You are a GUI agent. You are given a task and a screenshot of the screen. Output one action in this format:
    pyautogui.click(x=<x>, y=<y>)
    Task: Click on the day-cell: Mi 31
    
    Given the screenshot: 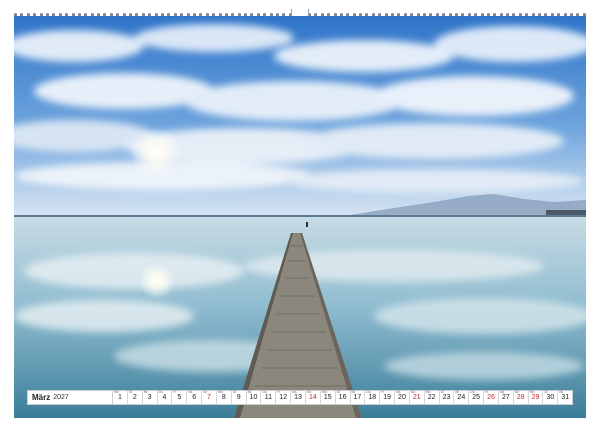 What is the action you would take?
    pyautogui.click(x=565, y=397)
    